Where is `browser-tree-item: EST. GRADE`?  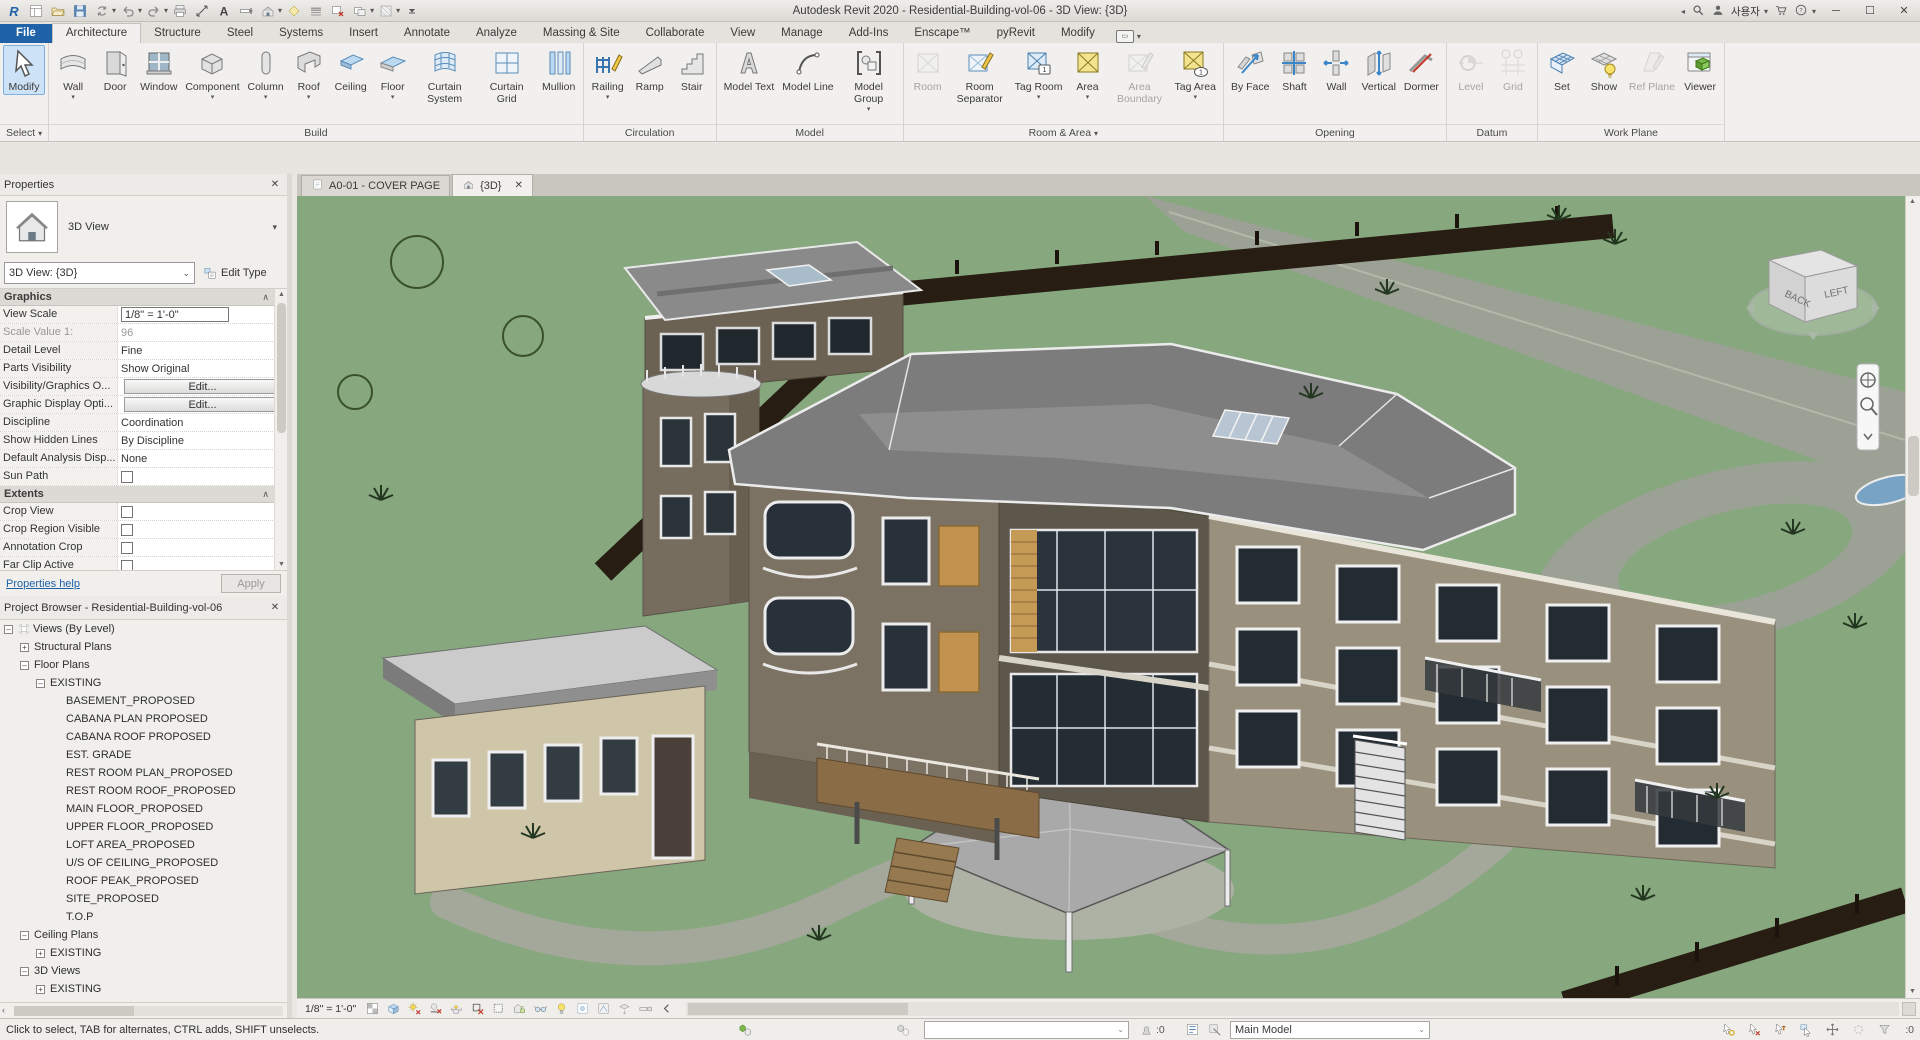
browser-tree-item: EST. GRADE is located at coordinates (143, 755).